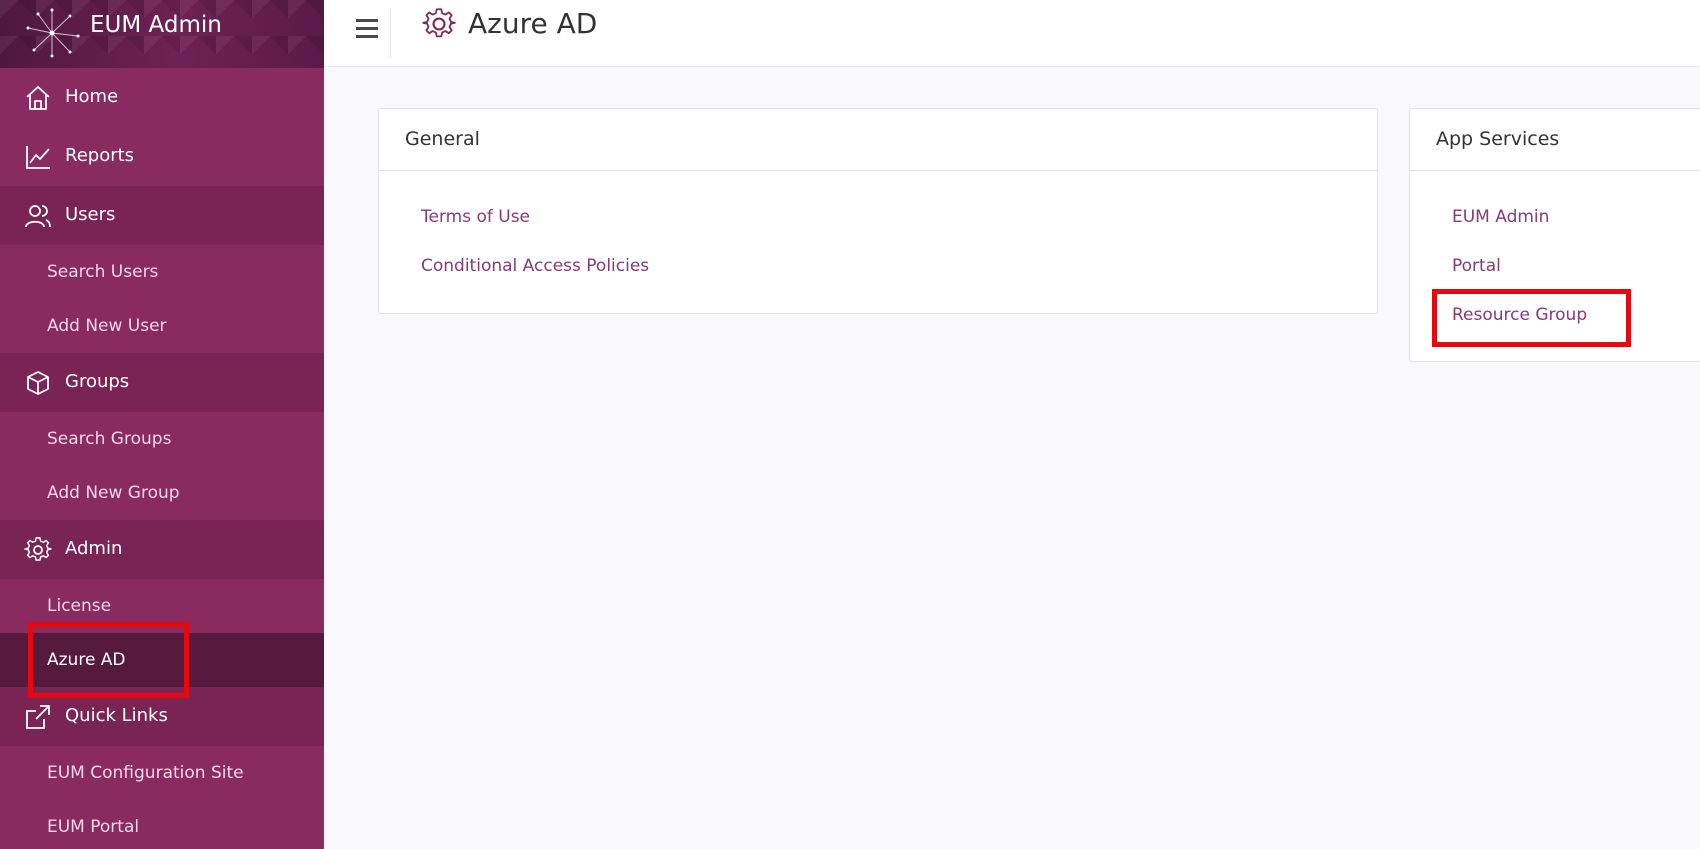  I want to click on sidebar-item-eum-configuration-site: EUM Configuration Site, so click(162, 773).